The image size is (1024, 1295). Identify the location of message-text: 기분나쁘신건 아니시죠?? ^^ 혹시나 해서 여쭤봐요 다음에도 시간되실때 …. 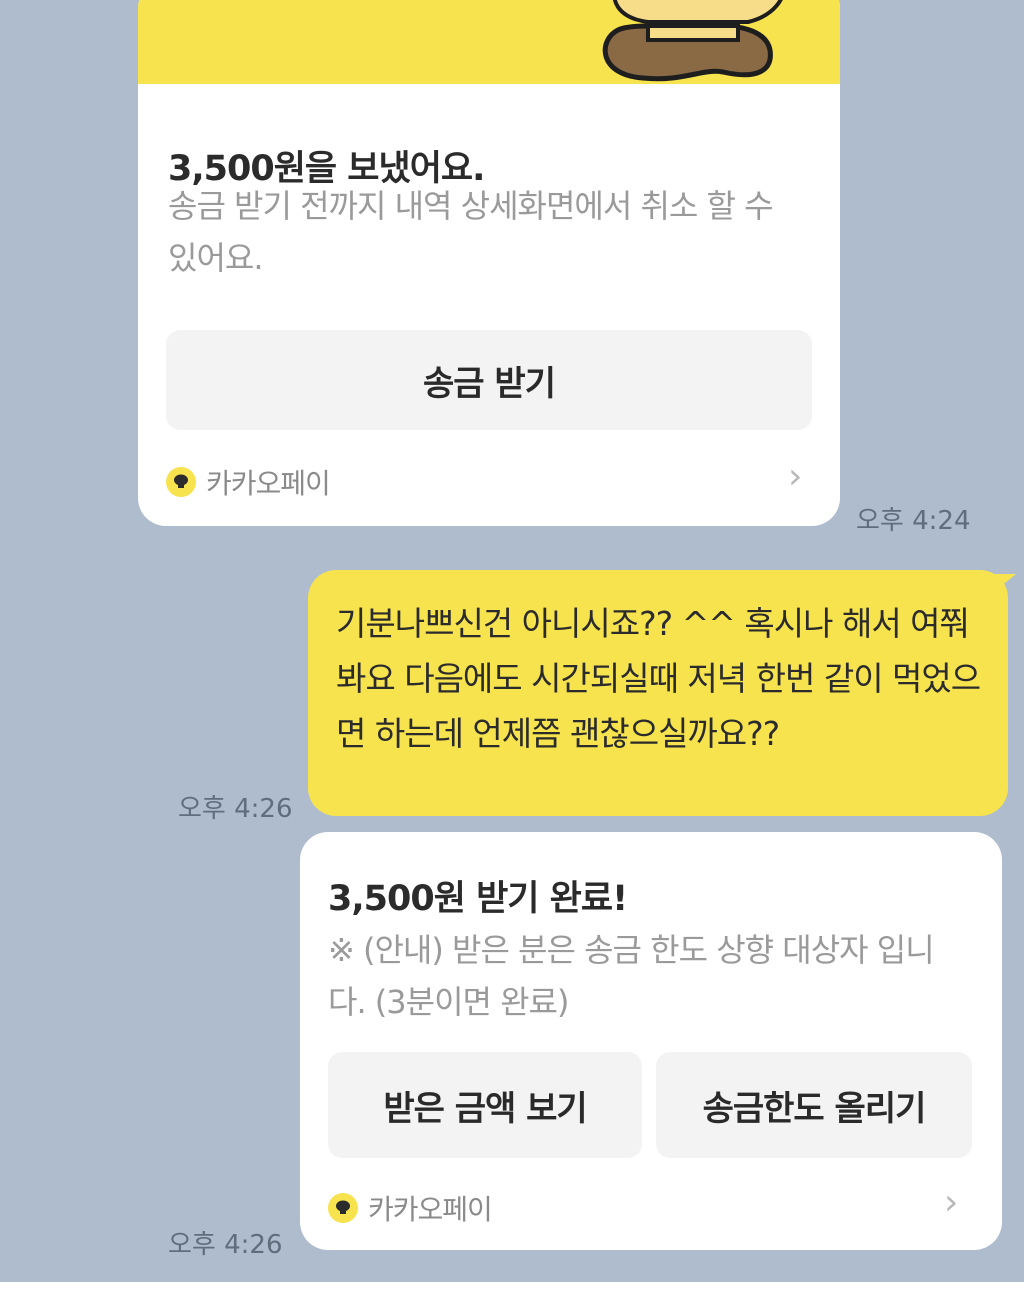
(658, 678).